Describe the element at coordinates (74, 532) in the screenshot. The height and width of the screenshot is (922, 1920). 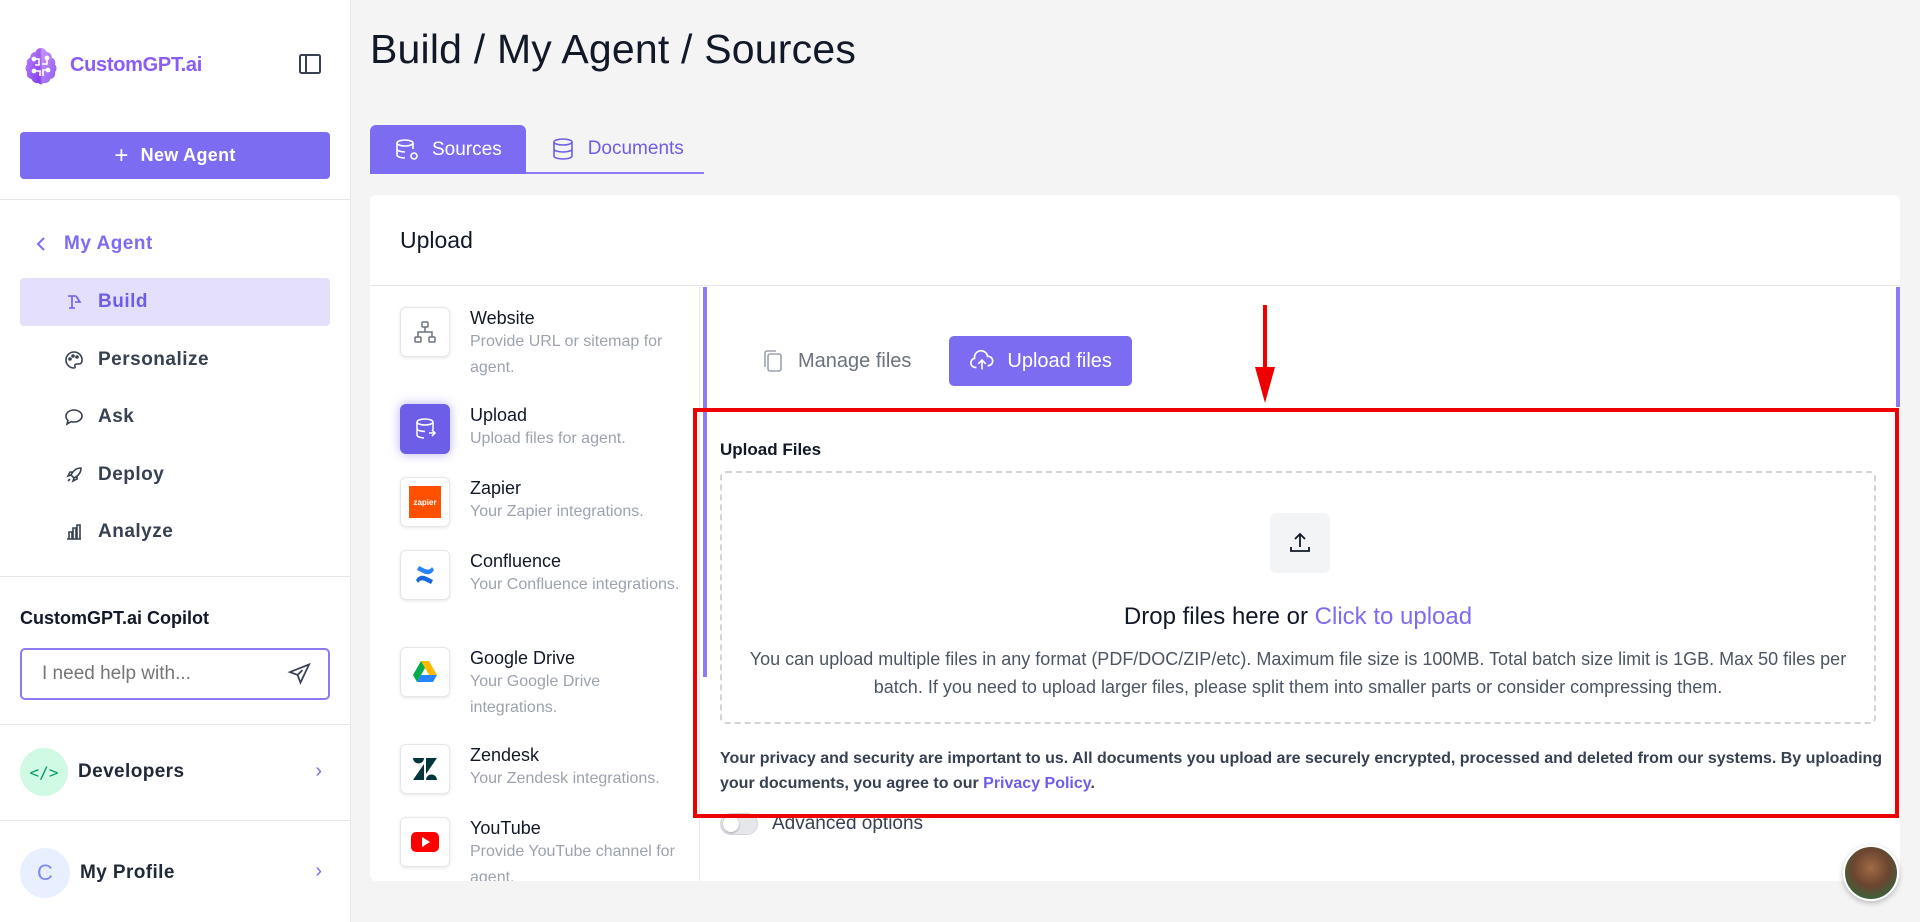
I see `bar-chart-icon` at that location.